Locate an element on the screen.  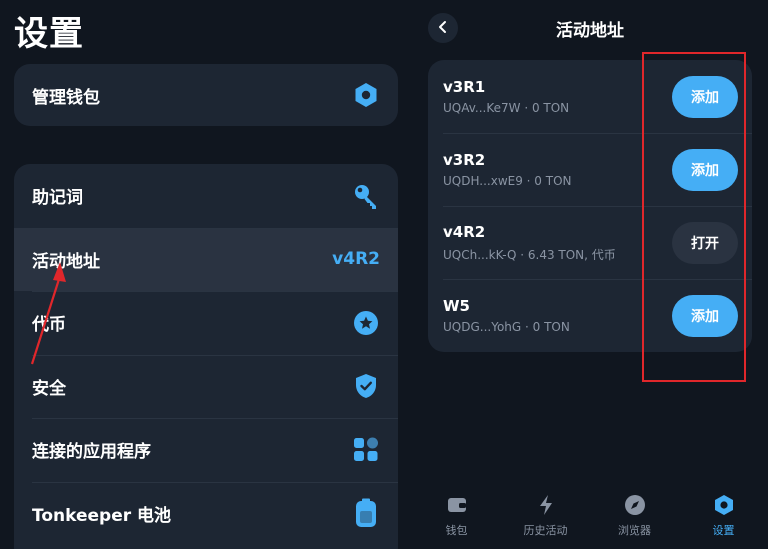
wallet-row-v3r2: v3R2 UQDH...xwE9 · 0 TON 添加 is located at coordinates (590, 169).